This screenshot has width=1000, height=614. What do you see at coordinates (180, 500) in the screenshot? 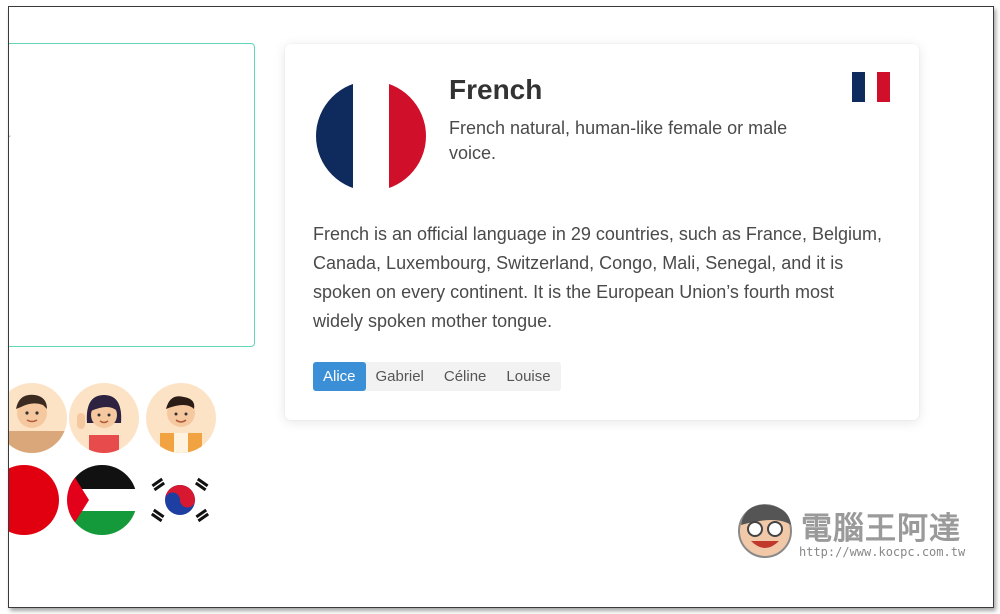
I see `south-korea-flag-icon` at bounding box center [180, 500].